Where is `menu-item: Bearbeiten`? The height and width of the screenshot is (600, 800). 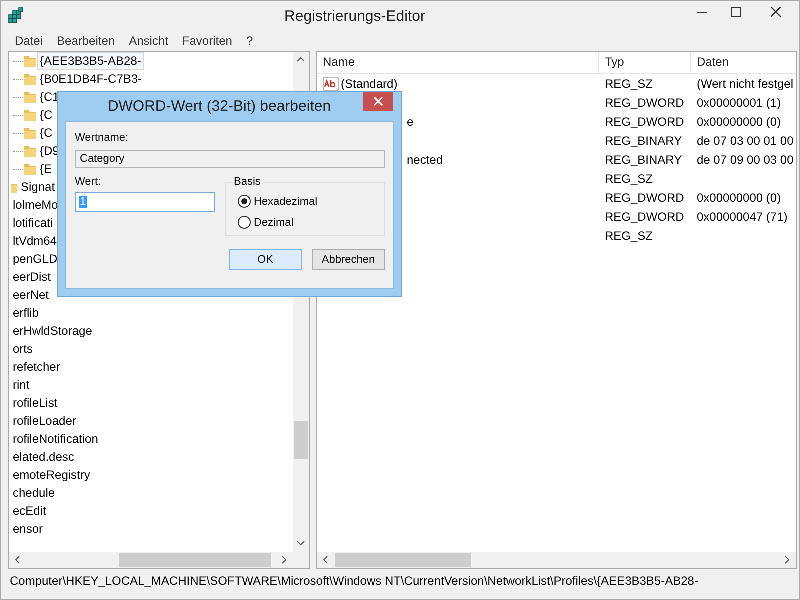 menu-item: Bearbeiten is located at coordinates (86, 41).